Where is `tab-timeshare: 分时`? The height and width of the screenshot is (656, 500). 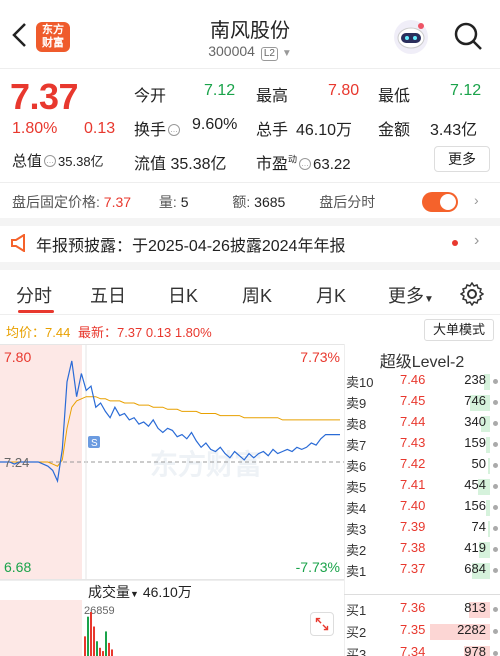
tab-timeshare: 分时 is located at coordinates (34, 295).